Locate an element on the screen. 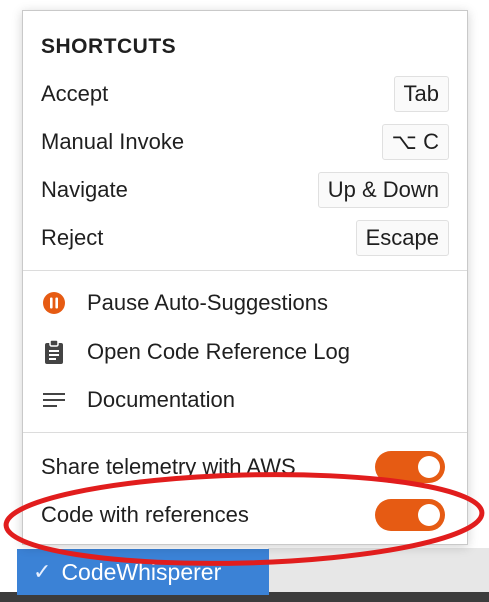 The height and width of the screenshot is (602, 489). codewhisperer-status-label: CodeWhisperer is located at coordinates (141, 571).